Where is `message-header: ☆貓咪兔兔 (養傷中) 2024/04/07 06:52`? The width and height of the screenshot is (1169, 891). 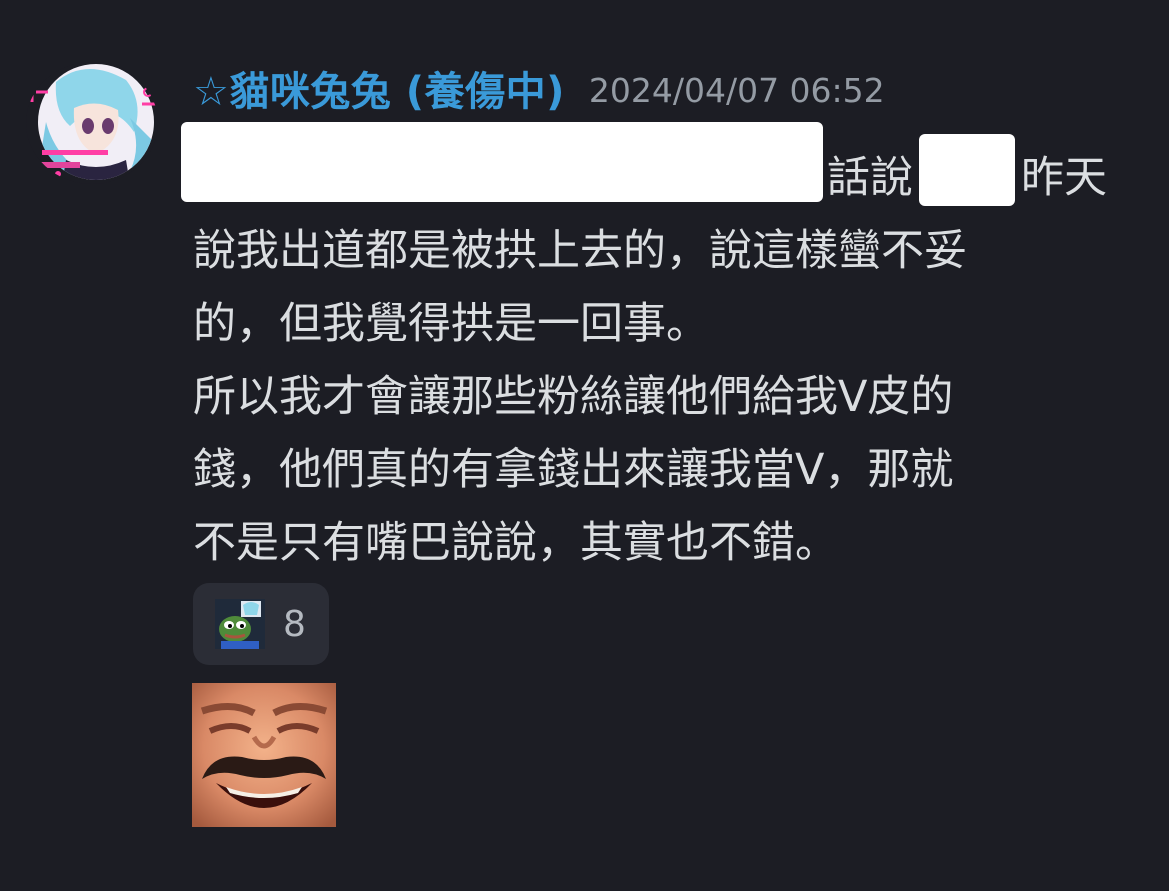 message-header: ☆貓咪兔兔 (養傷中) 2024/04/07 06:52 is located at coordinates (539, 88).